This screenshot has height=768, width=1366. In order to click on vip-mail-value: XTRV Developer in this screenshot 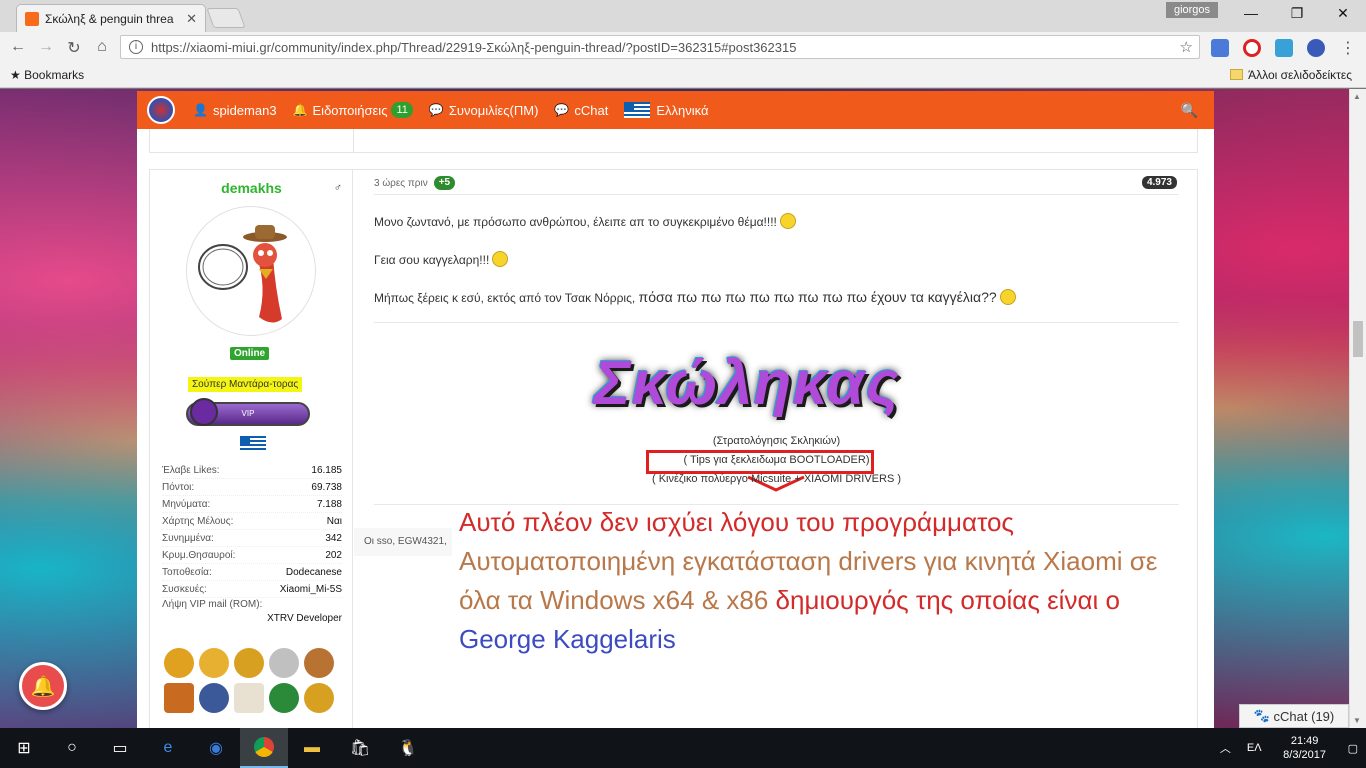, I will do `click(304, 618)`.